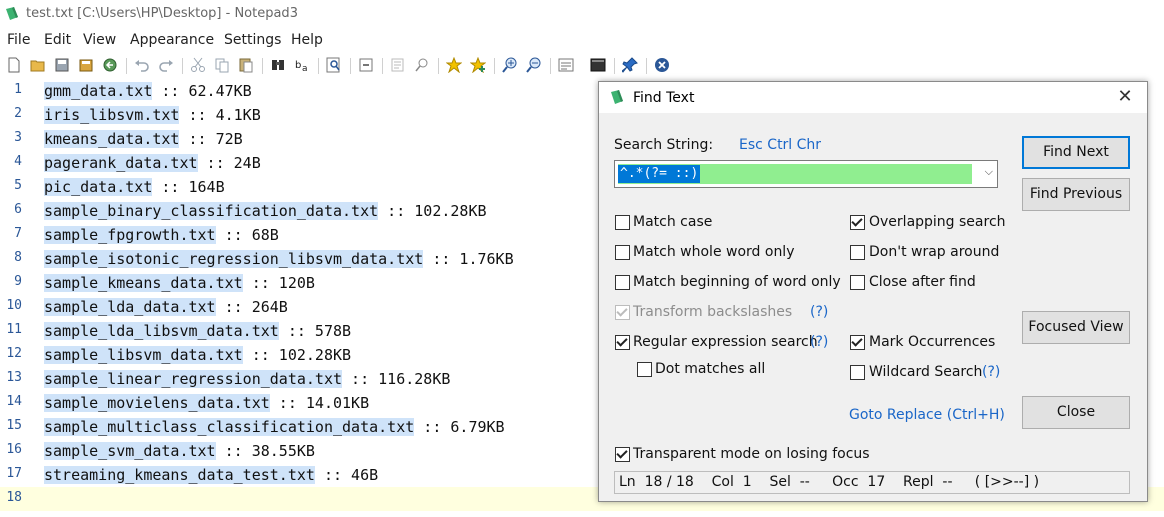 Image resolution: width=1164 pixels, height=517 pixels. I want to click on copy-icon, so click(222, 65).